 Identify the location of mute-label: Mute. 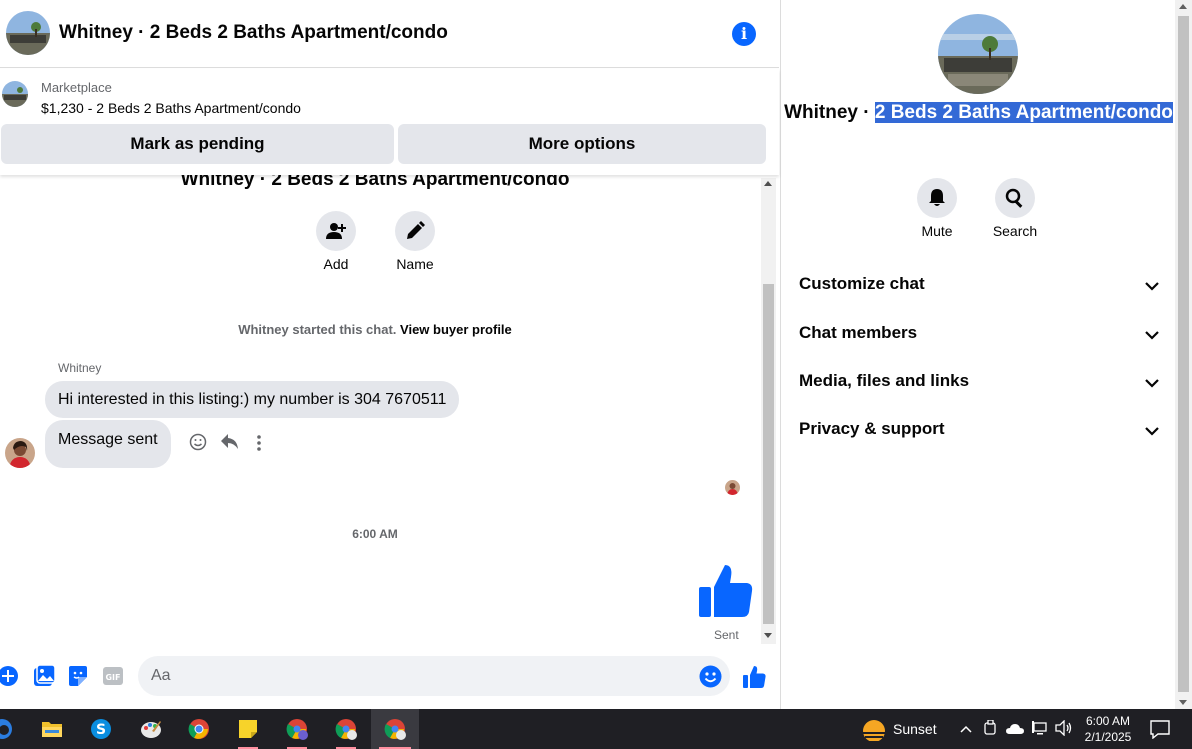
(937, 231).